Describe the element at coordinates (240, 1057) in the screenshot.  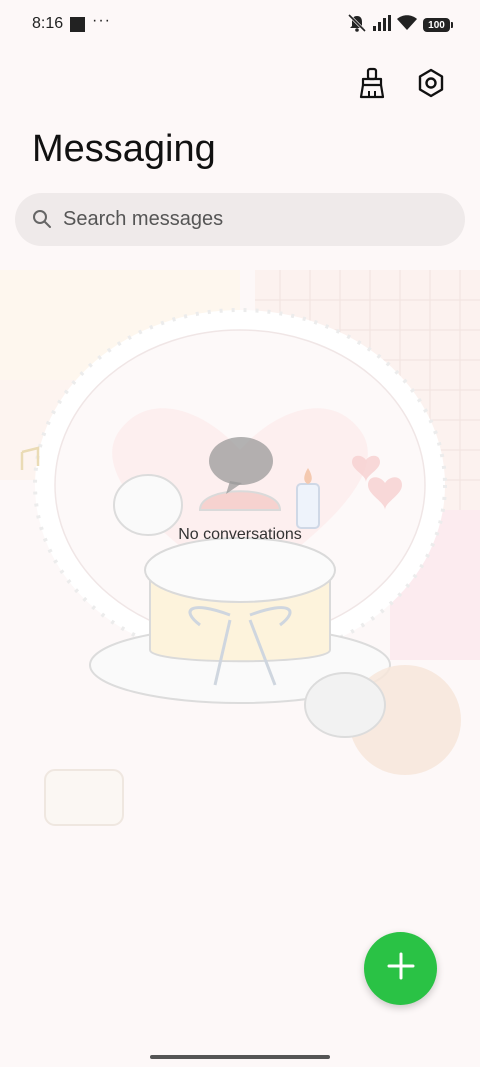
I see `home-indicator` at that location.